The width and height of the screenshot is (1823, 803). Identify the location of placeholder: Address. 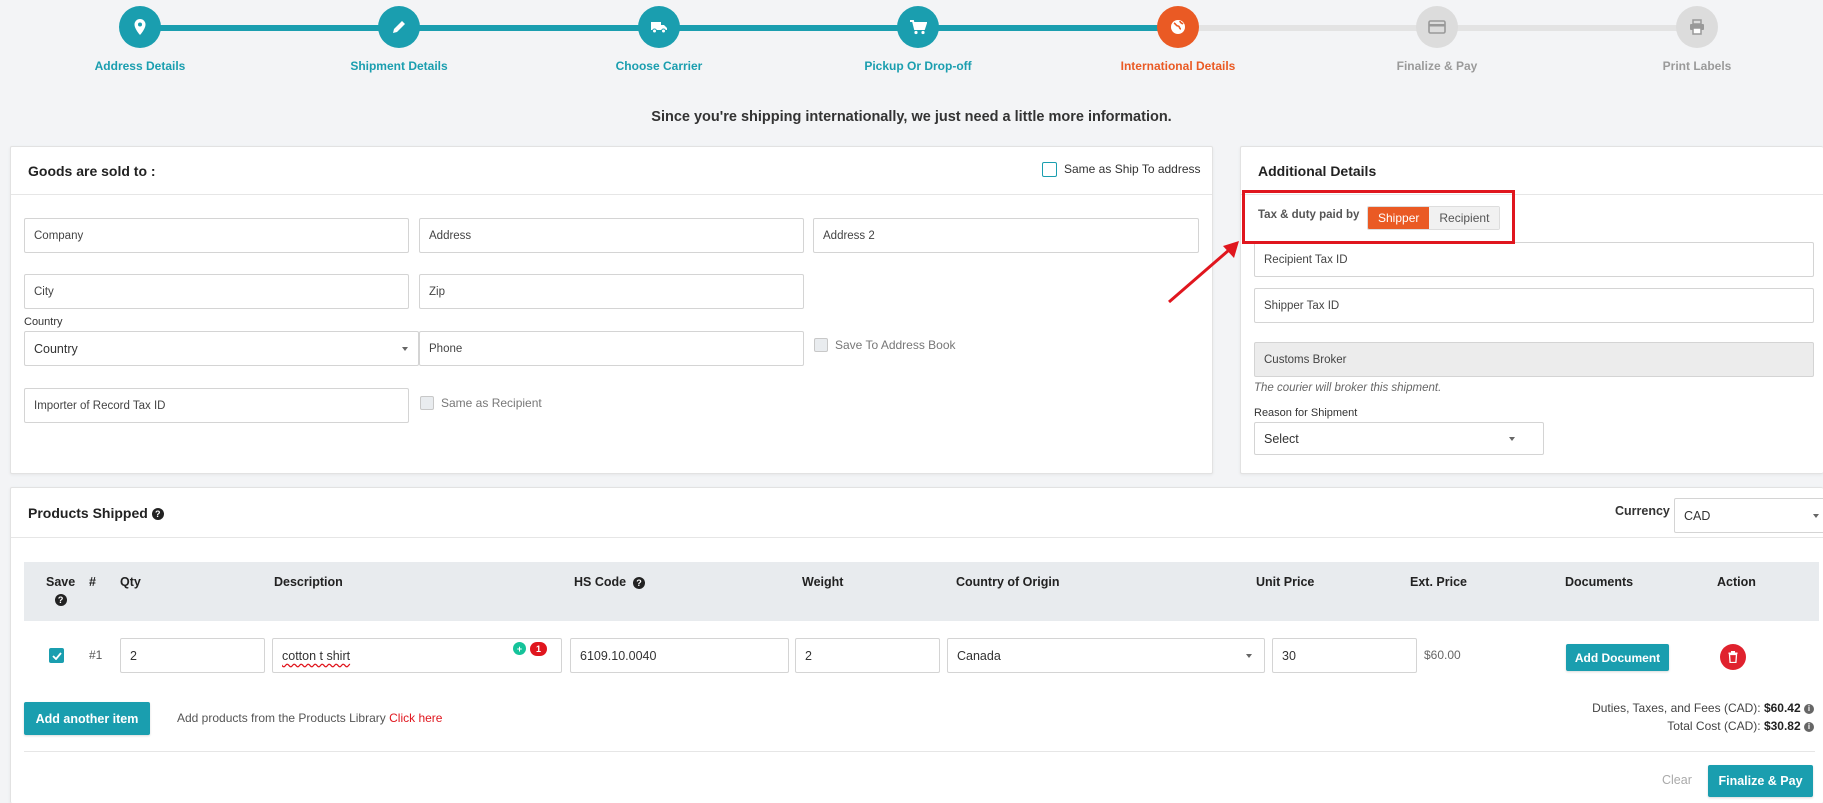
(450, 235).